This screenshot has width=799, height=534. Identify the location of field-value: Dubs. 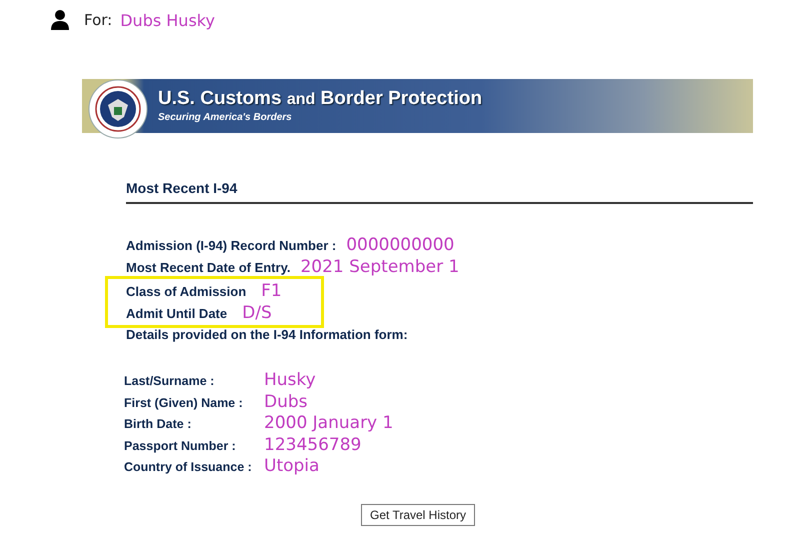
(286, 402).